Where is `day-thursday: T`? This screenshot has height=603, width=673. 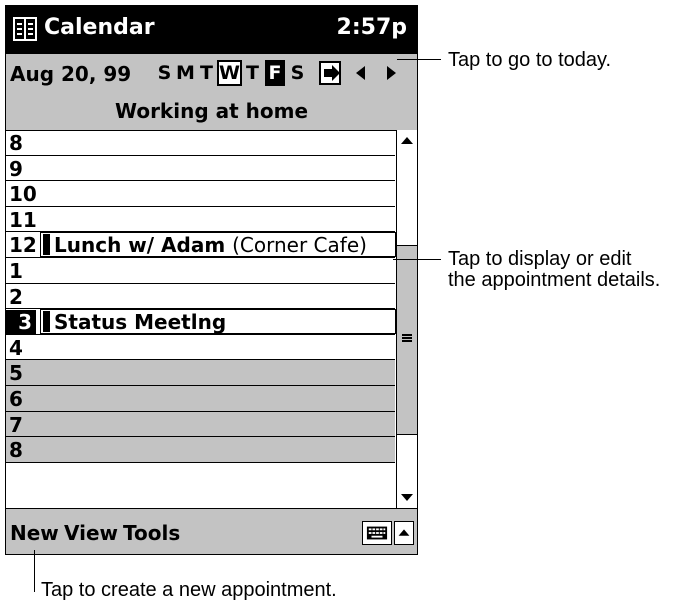 day-thursday: T is located at coordinates (252, 73).